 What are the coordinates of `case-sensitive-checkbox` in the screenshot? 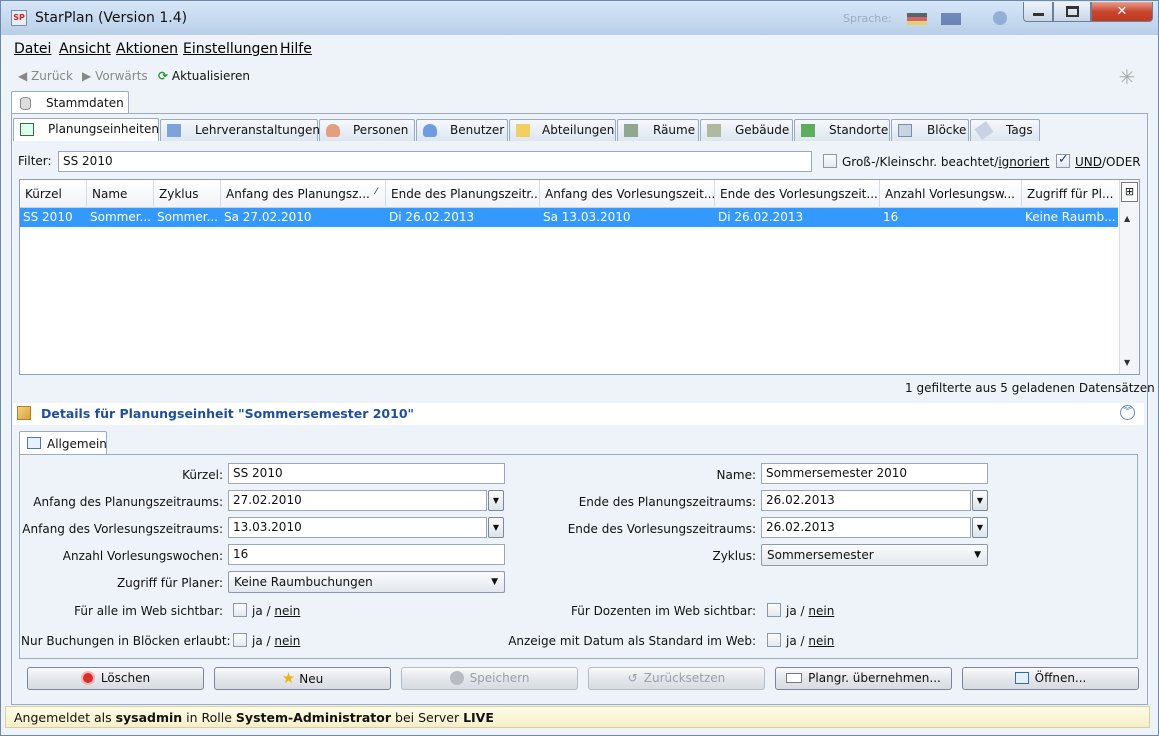 It's located at (830, 161).